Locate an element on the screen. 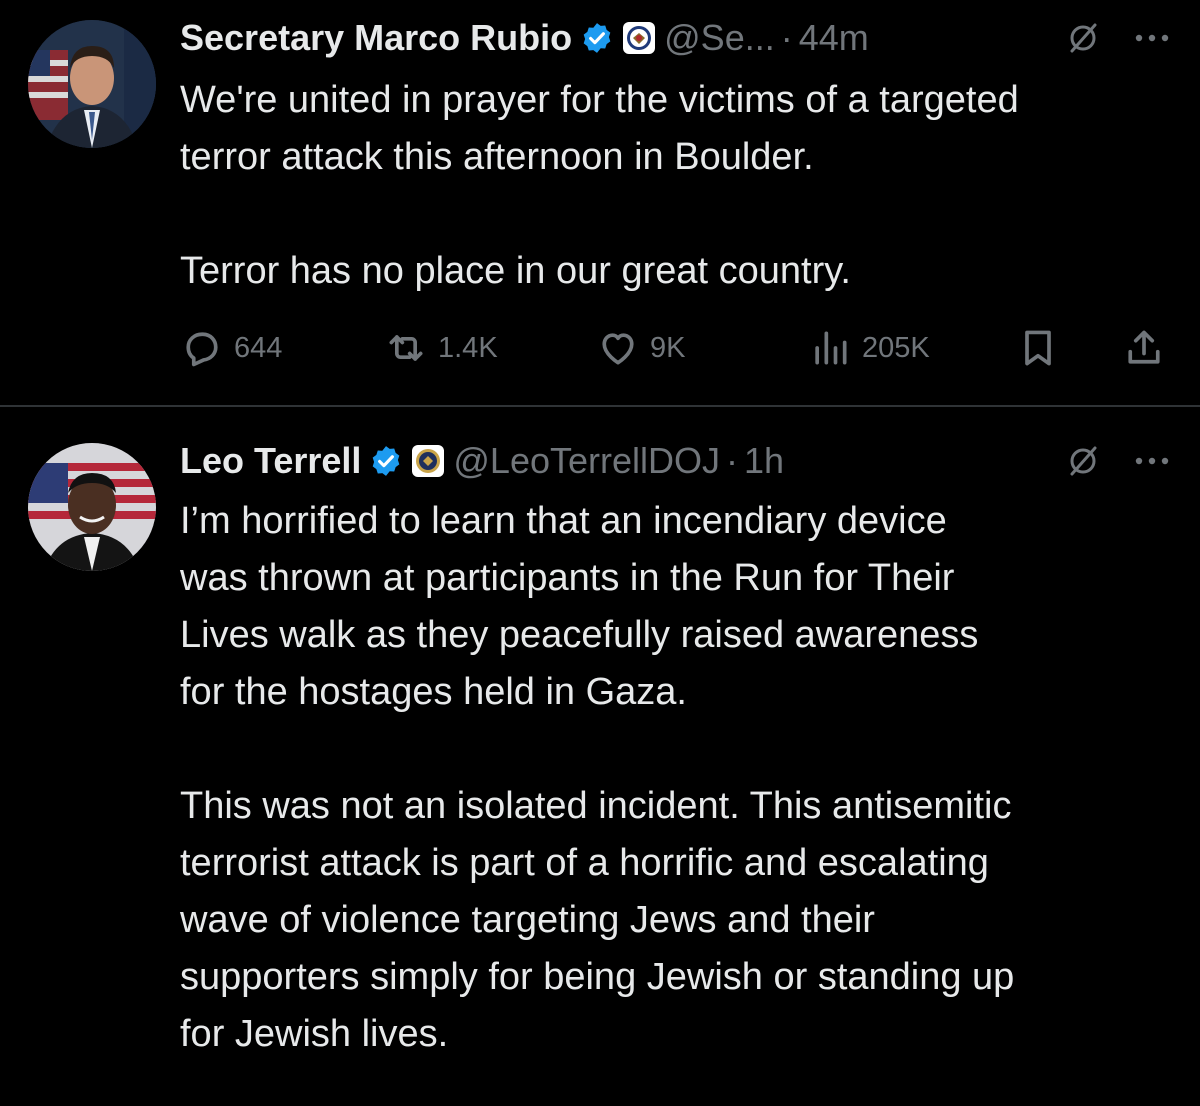 This screenshot has height=1106, width=1200. avatar-terrell-image is located at coordinates (92, 507).